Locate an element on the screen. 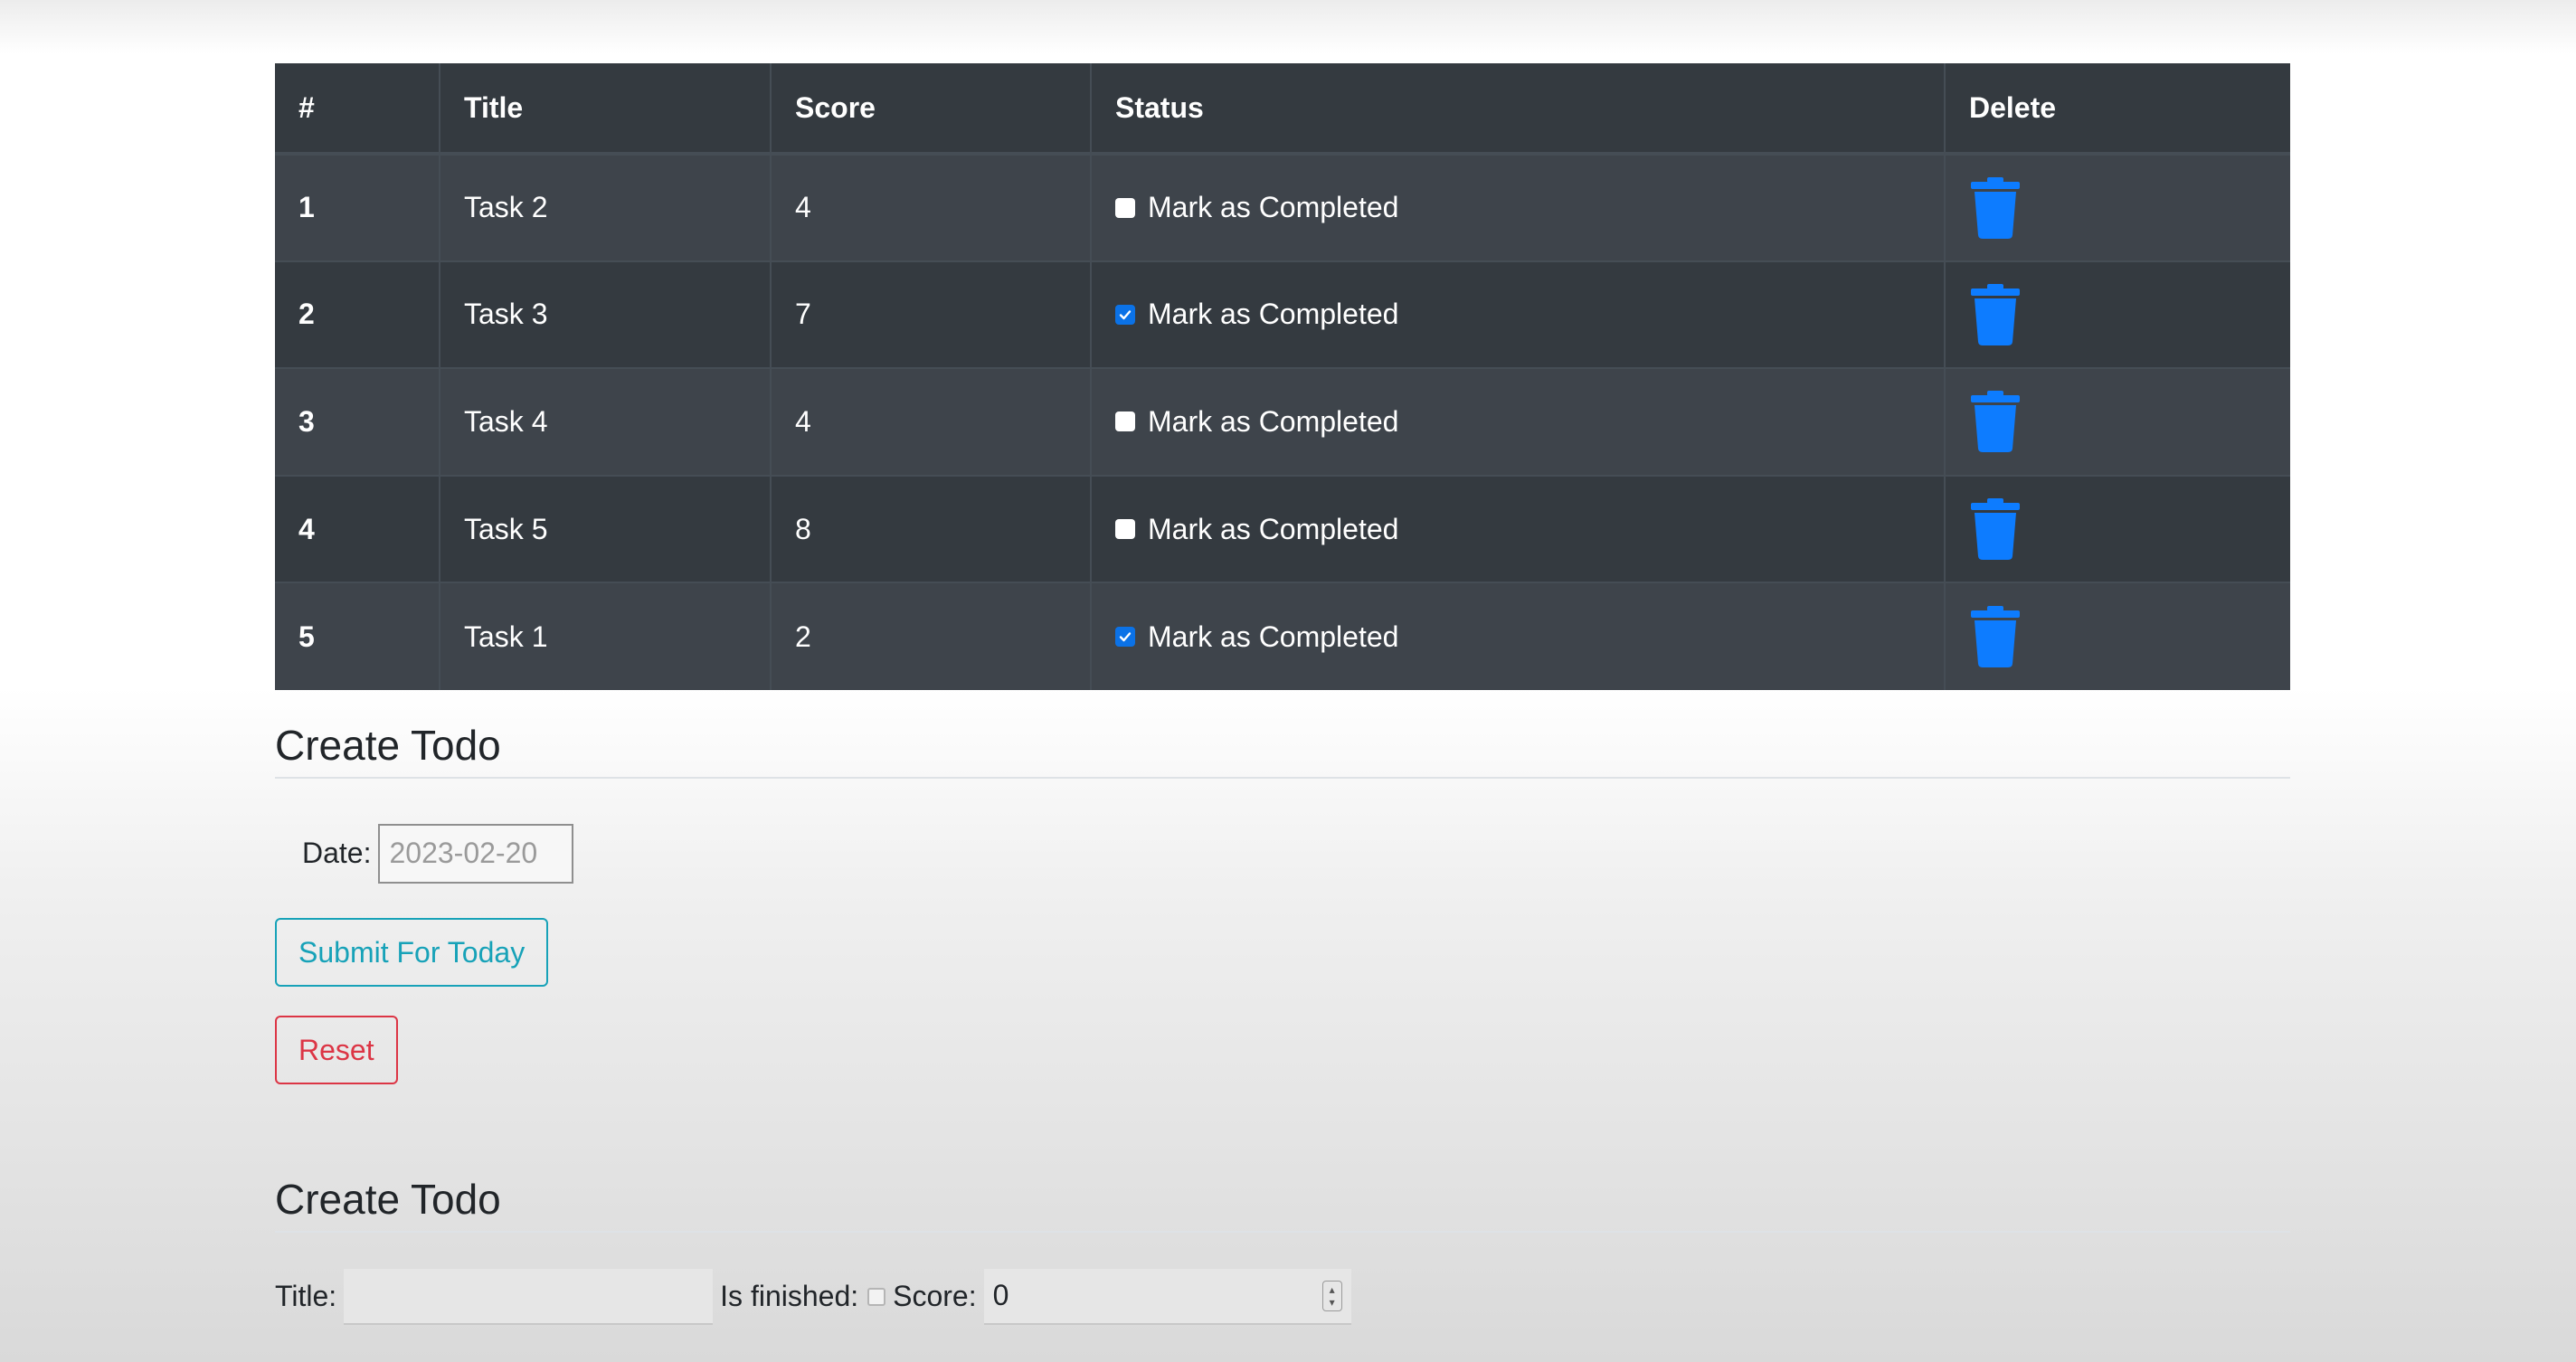  header-title: Title is located at coordinates (605, 109).